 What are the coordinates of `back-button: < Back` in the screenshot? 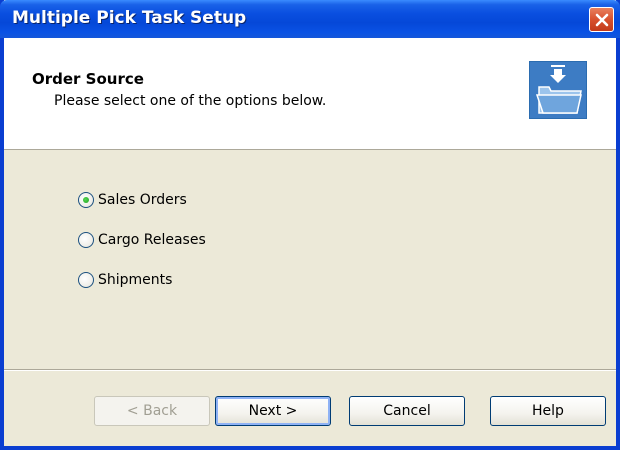 It's located at (152, 411).